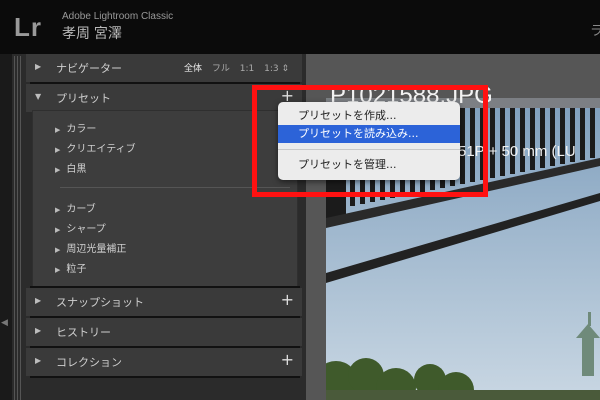 The height and width of the screenshot is (400, 600). Describe the element at coordinates (70, 267) in the screenshot. I see `preset-group-grain: ▶ 粒子` at that location.